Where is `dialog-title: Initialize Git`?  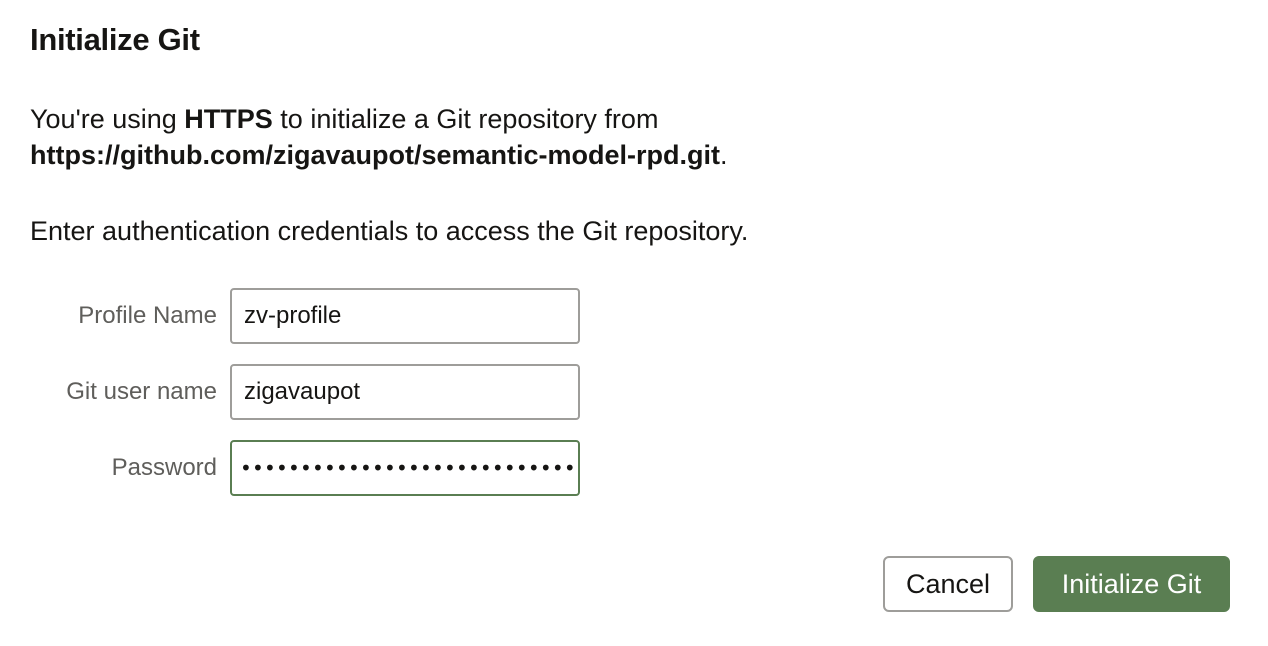
dialog-title: Initialize Git is located at coordinates (115, 39).